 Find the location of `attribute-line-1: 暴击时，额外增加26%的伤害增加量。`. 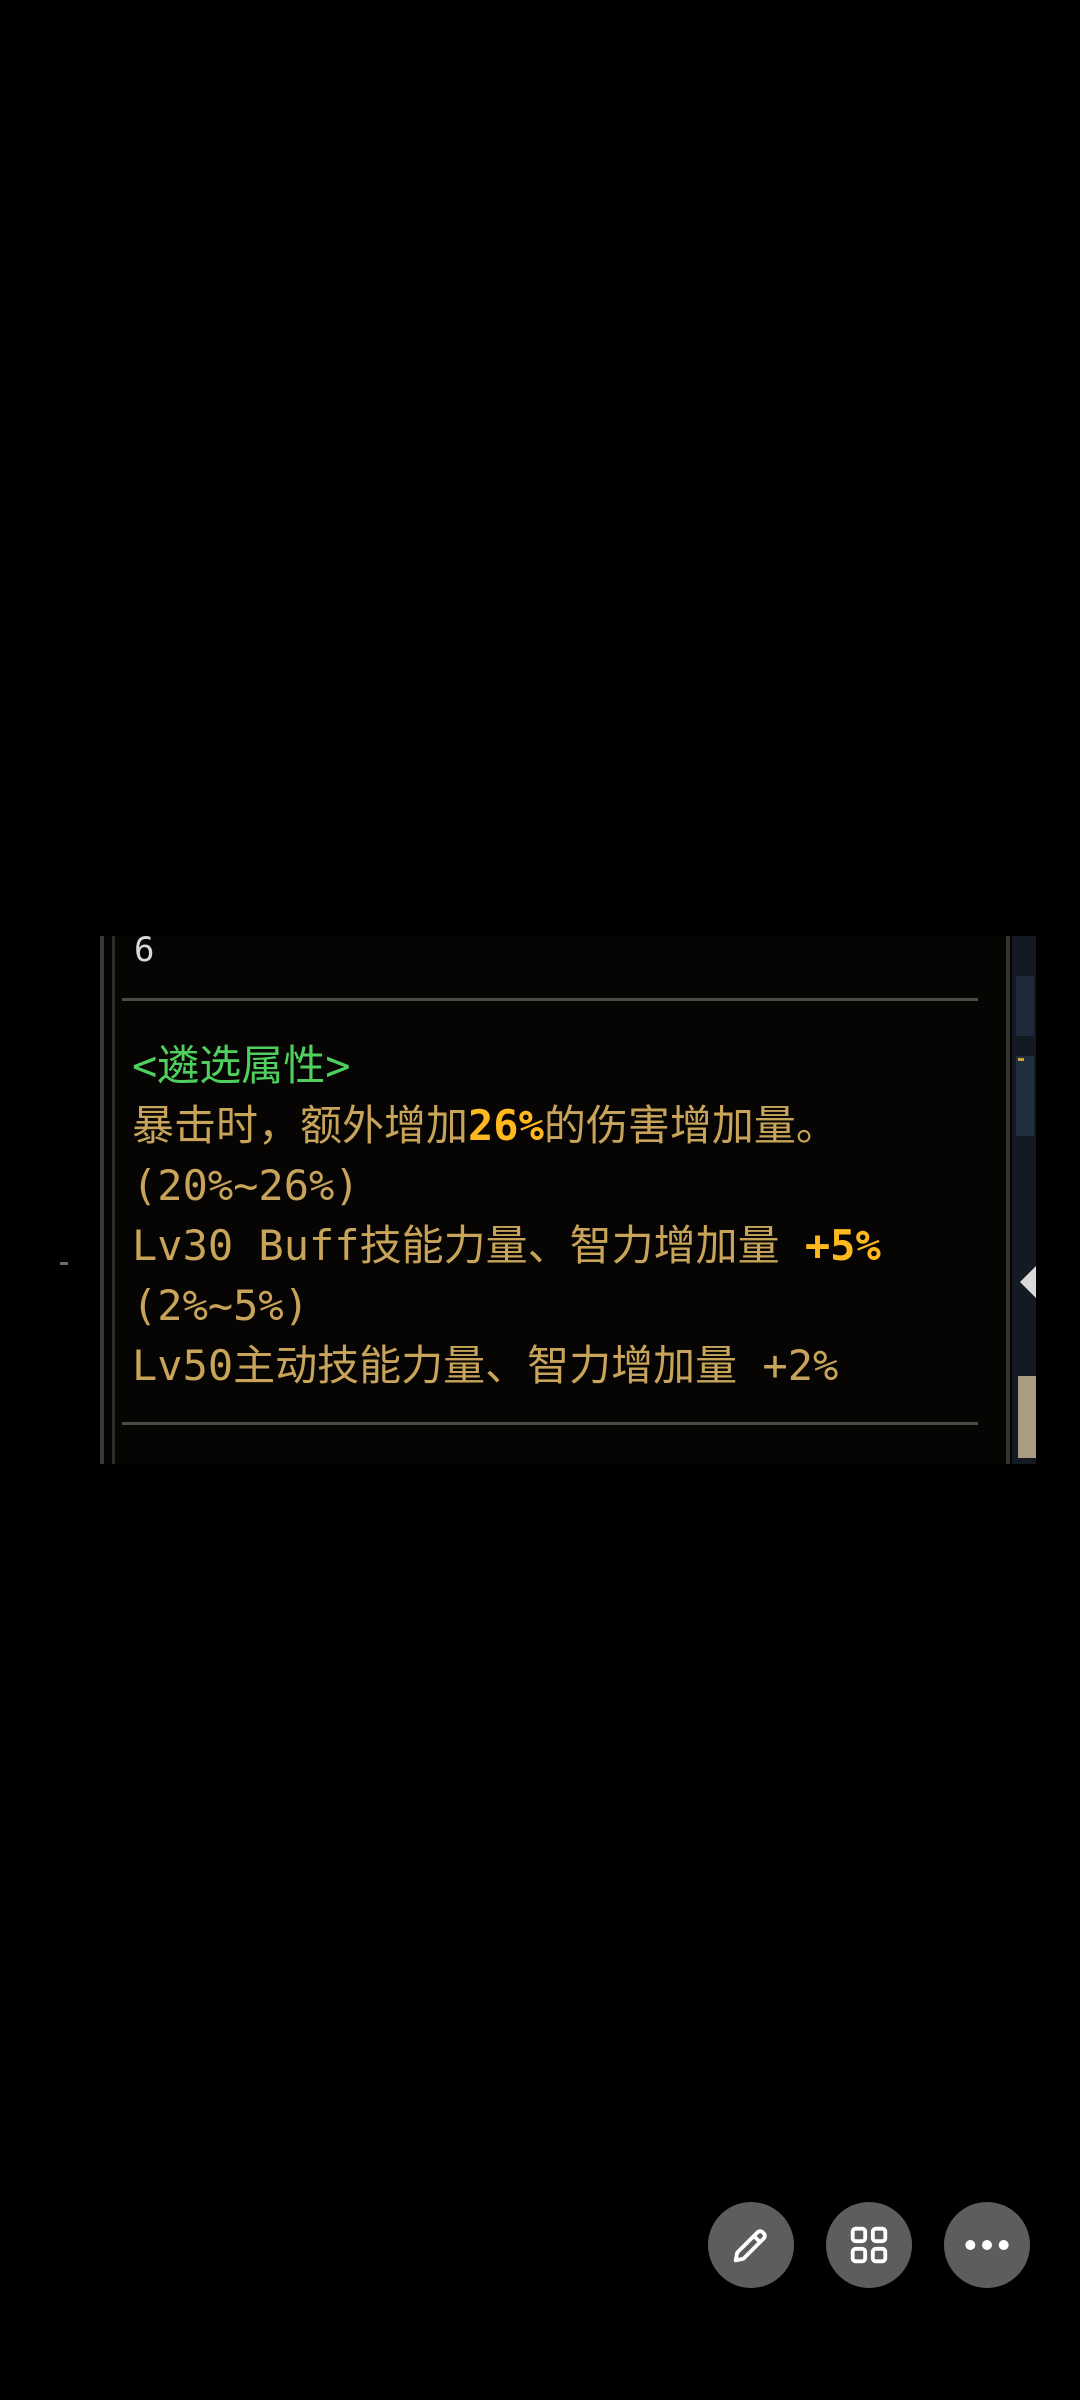

attribute-line-1: 暴击时，额外增加26%的伤害增加量。 is located at coordinates (485, 1126).